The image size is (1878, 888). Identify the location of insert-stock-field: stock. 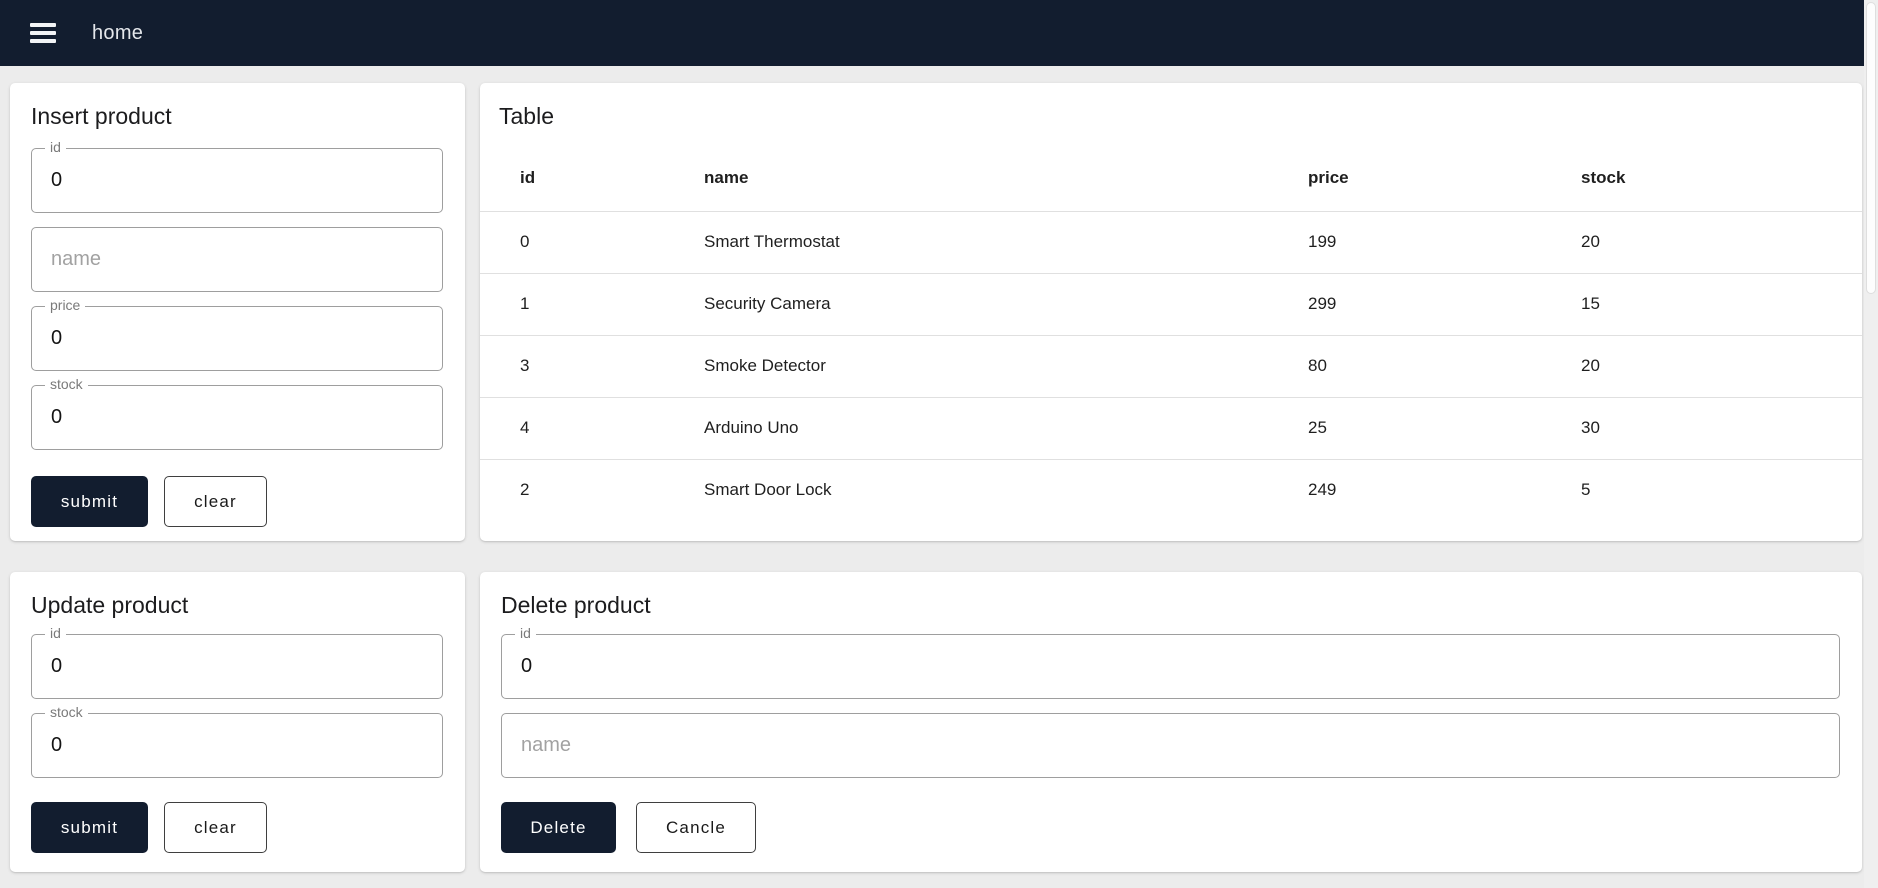
(237, 413).